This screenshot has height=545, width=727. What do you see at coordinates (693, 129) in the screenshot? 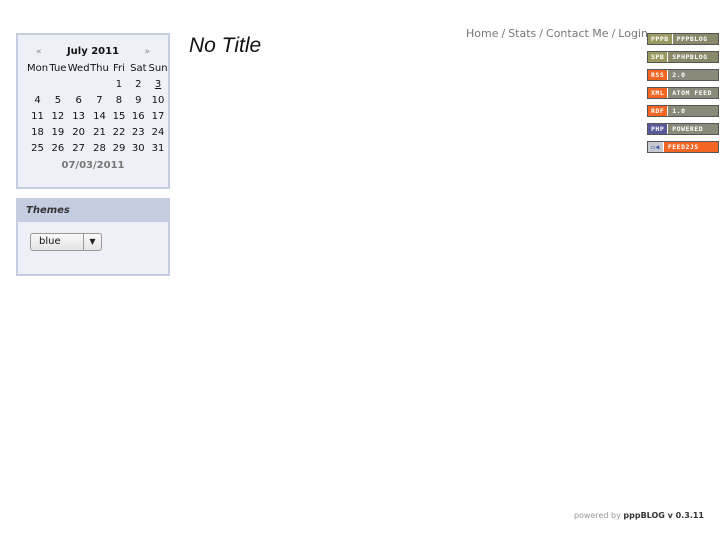
I see `badge-right-label: POWERED` at bounding box center [693, 129].